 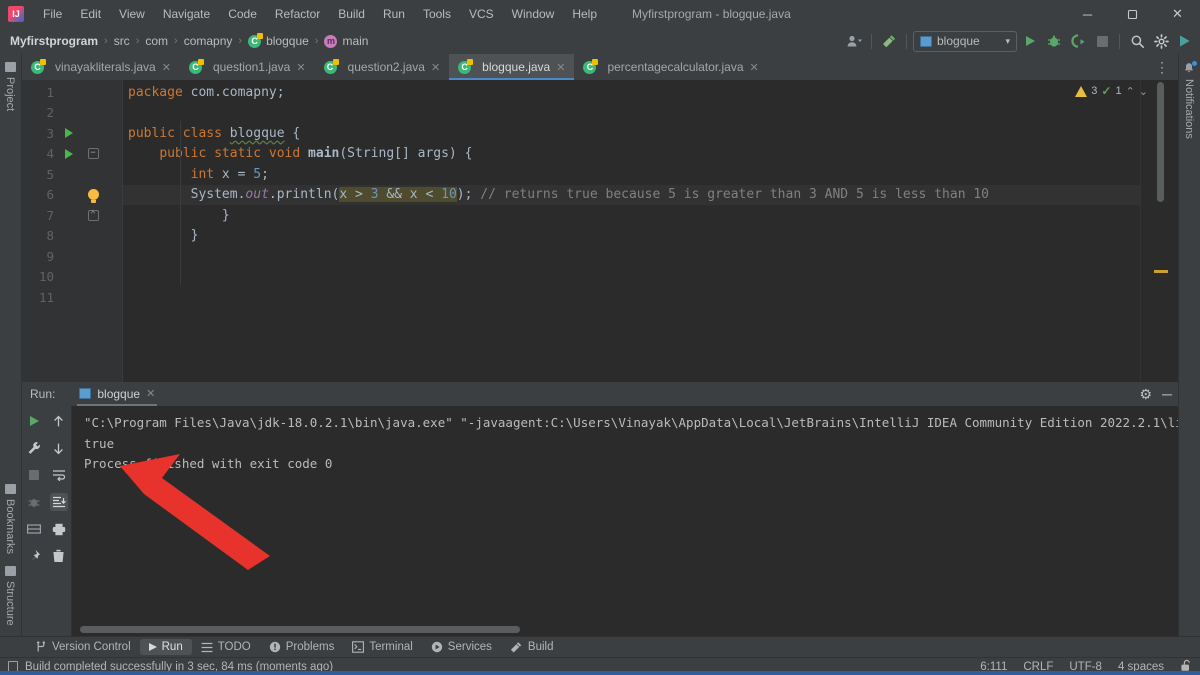 I want to click on search-everywhere-button, so click(x=1137, y=41).